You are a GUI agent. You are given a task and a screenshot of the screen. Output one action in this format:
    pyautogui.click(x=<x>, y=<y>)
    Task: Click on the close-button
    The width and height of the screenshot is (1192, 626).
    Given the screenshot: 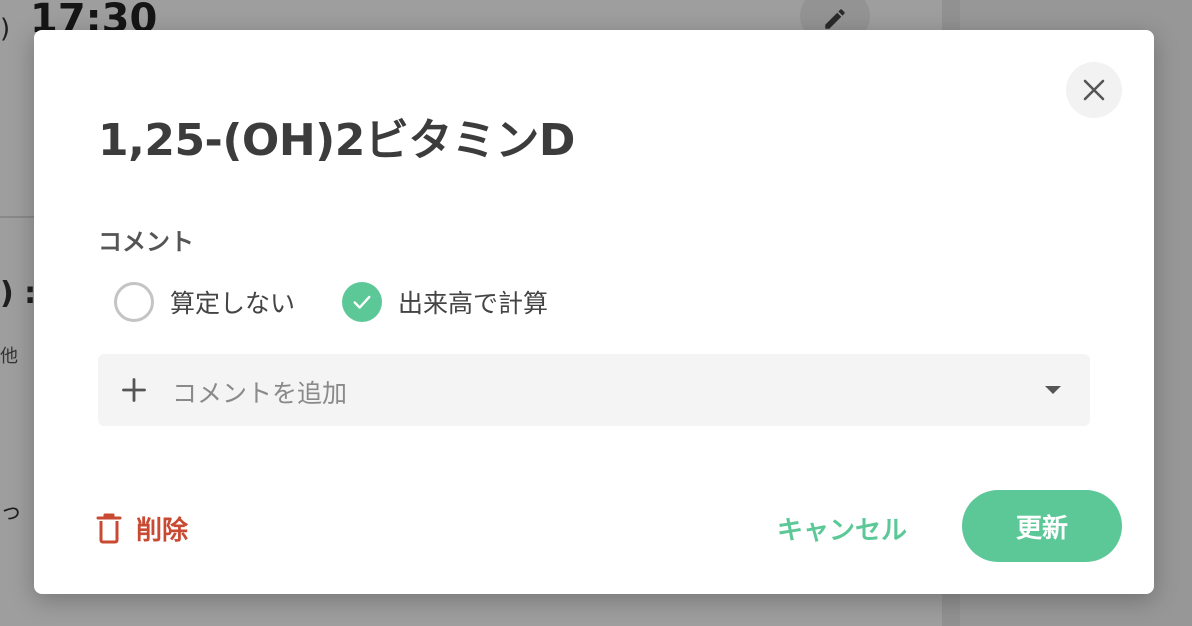 What is the action you would take?
    pyautogui.click(x=1094, y=90)
    